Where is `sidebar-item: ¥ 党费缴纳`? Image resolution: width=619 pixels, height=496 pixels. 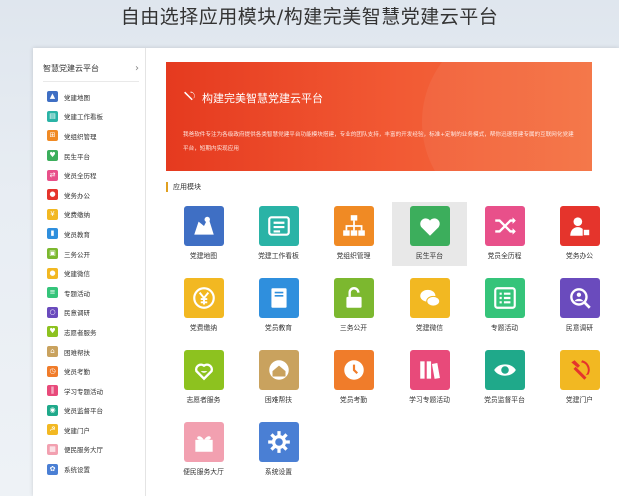 sidebar-item: ¥ 党费缴纳 is located at coordinates (89, 215).